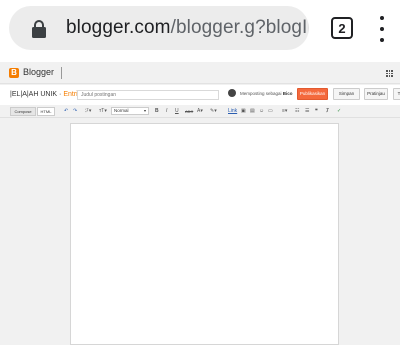 This screenshot has height=345, width=400. Describe the element at coordinates (232, 111) in the screenshot. I see `link-icon: Link` at that location.